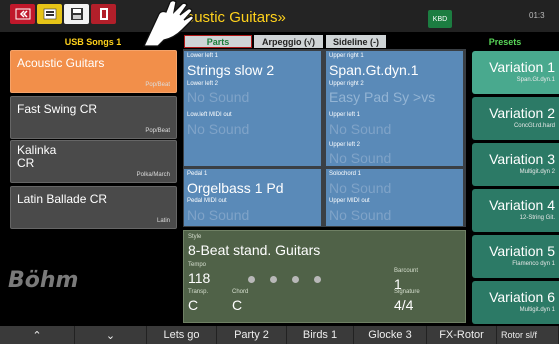 This screenshot has width=559, height=344. What do you see at coordinates (182, 335) in the screenshot?
I see `favorite-button-lets-go: Lets go` at bounding box center [182, 335].